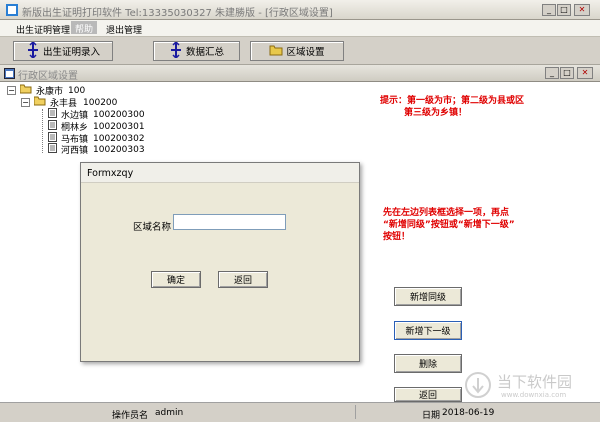 The image size is (600, 422). I want to click on menu-item-exit: 退出管理, so click(124, 29).